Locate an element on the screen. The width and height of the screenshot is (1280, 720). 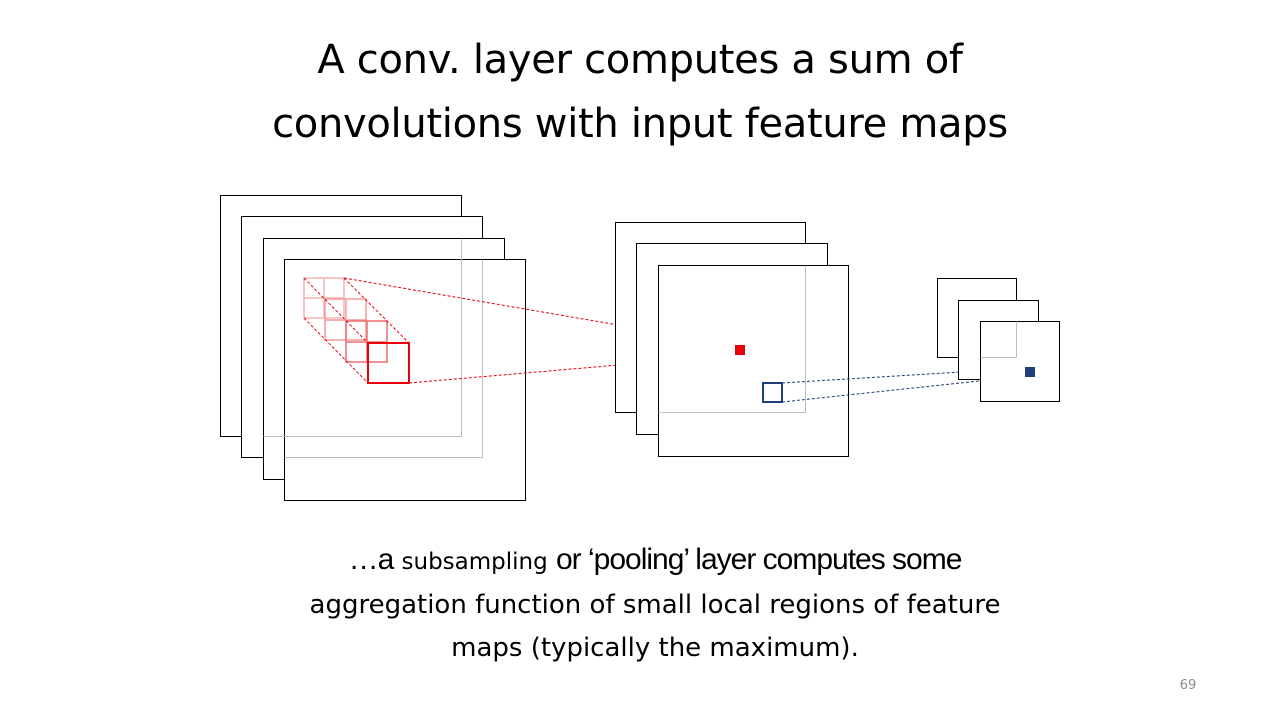
caption-line-3: maps (typically the maximum). is located at coordinates (655, 648).